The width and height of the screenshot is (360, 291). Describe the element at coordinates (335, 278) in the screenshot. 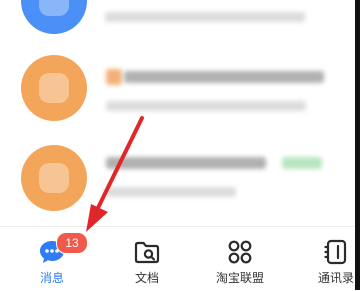

I see `tab-label: 通讯录` at that location.